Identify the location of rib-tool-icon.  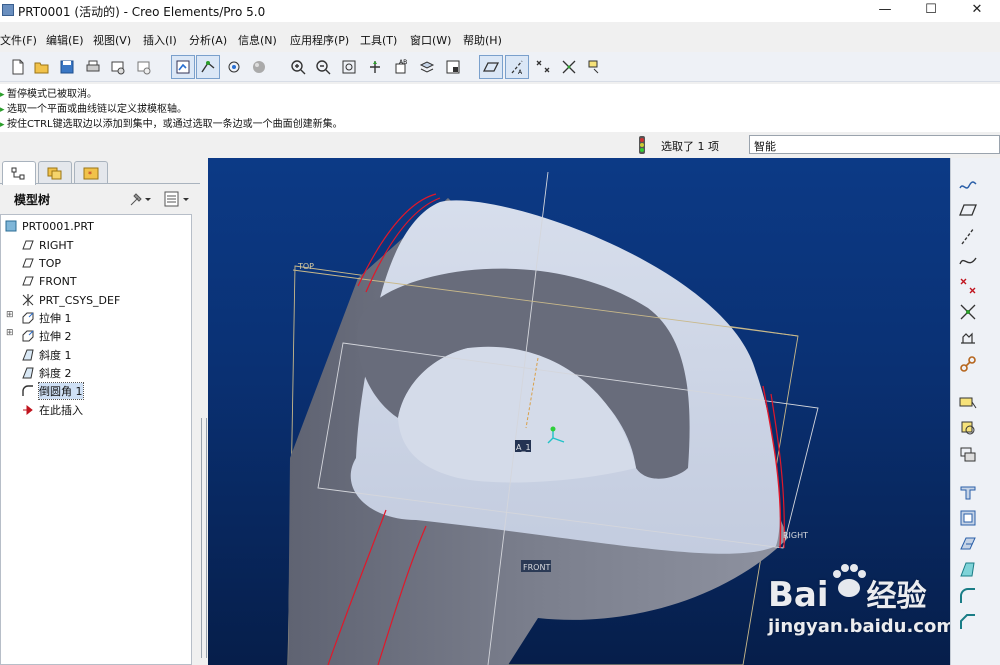
(968, 544).